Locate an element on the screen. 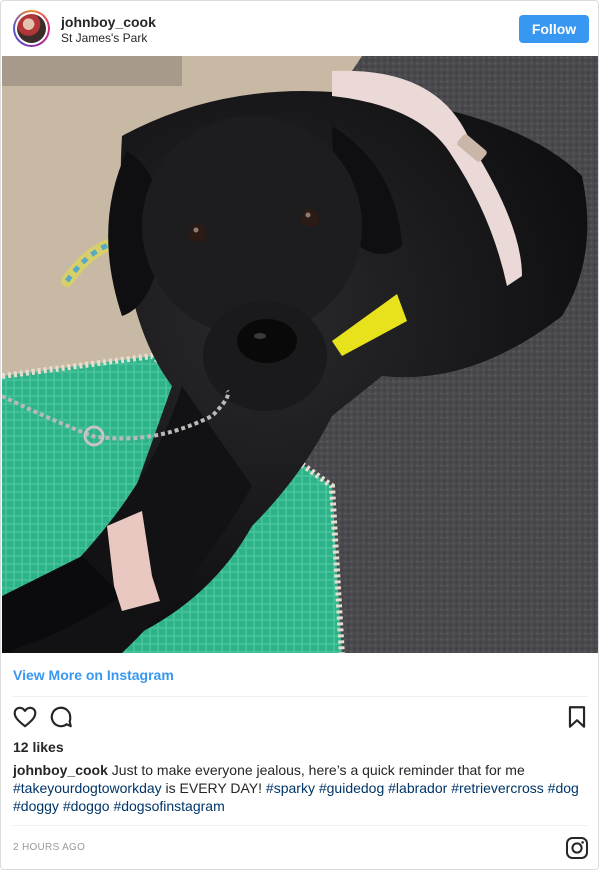  hashtag-link: #labrador is located at coordinates (417, 788).